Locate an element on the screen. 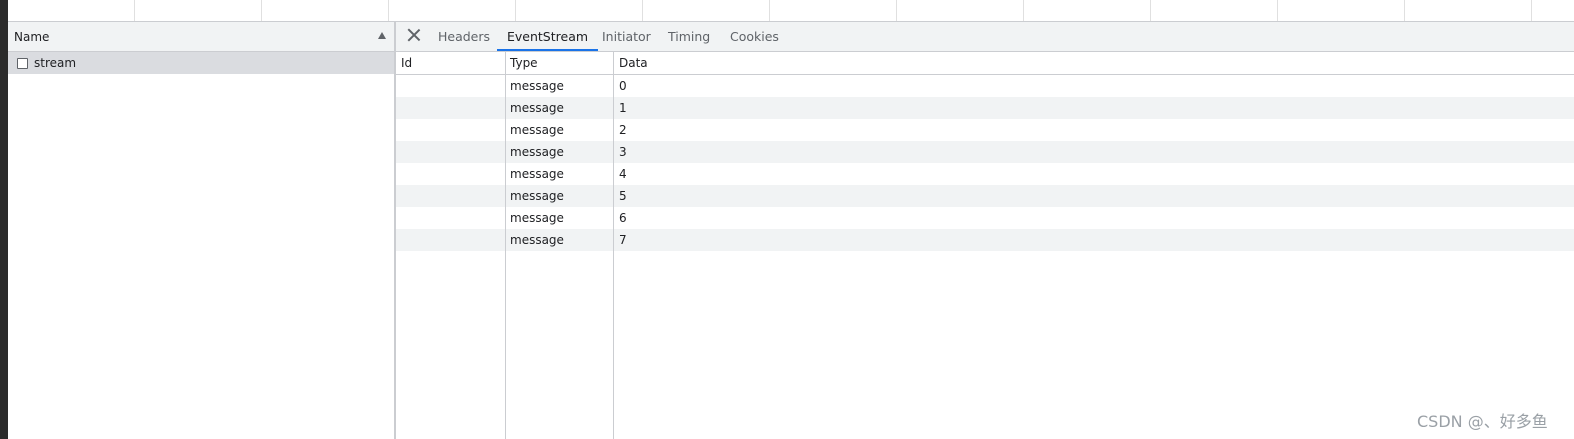 This screenshot has width=1574, height=439. column-header-data: Data is located at coordinates (633, 63).